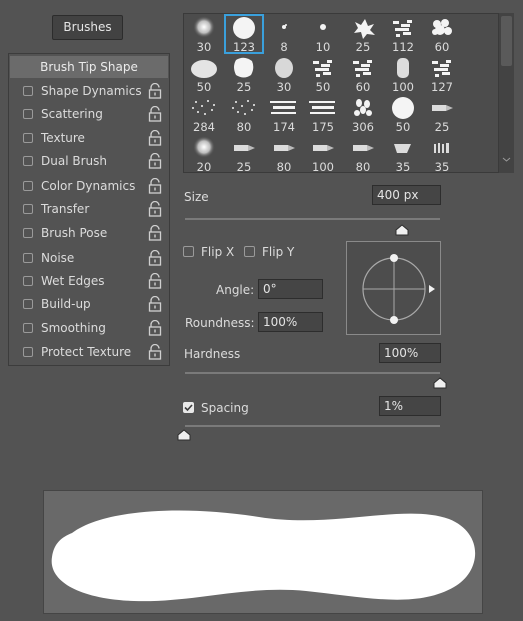 The width and height of the screenshot is (523, 621). Describe the element at coordinates (284, 34) in the screenshot. I see `brush-preset: 8` at that location.